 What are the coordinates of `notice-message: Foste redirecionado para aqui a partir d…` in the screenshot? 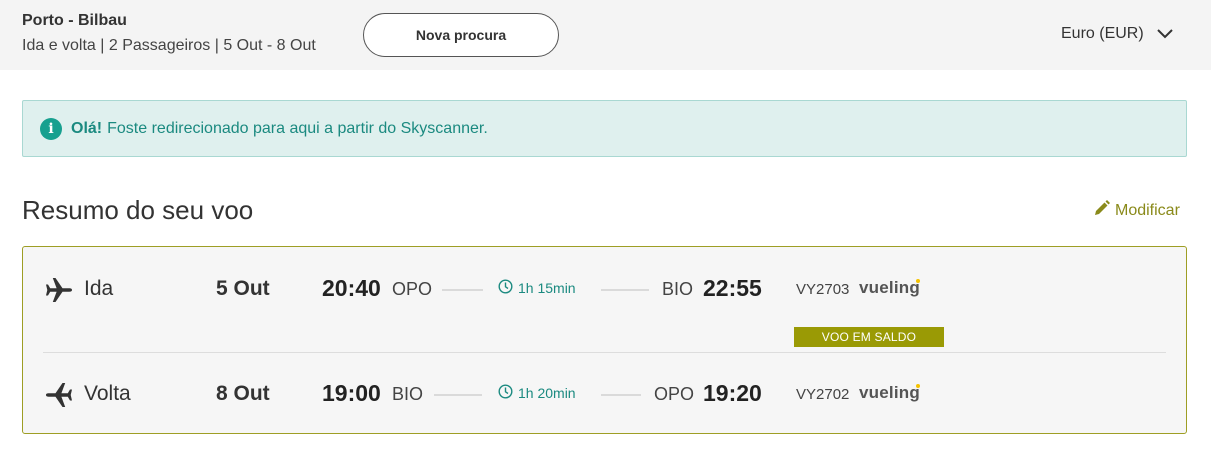 It's located at (297, 128).